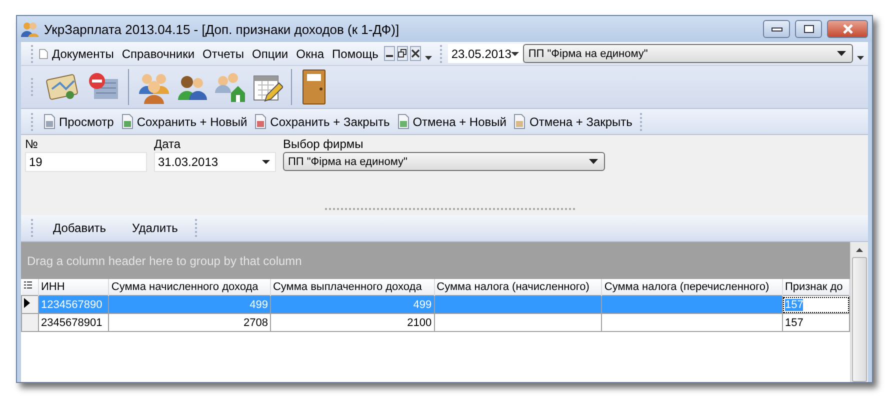  What do you see at coordinates (322, 121) in the screenshot?
I see `action-button: Сохранить + Закрыть` at bounding box center [322, 121].